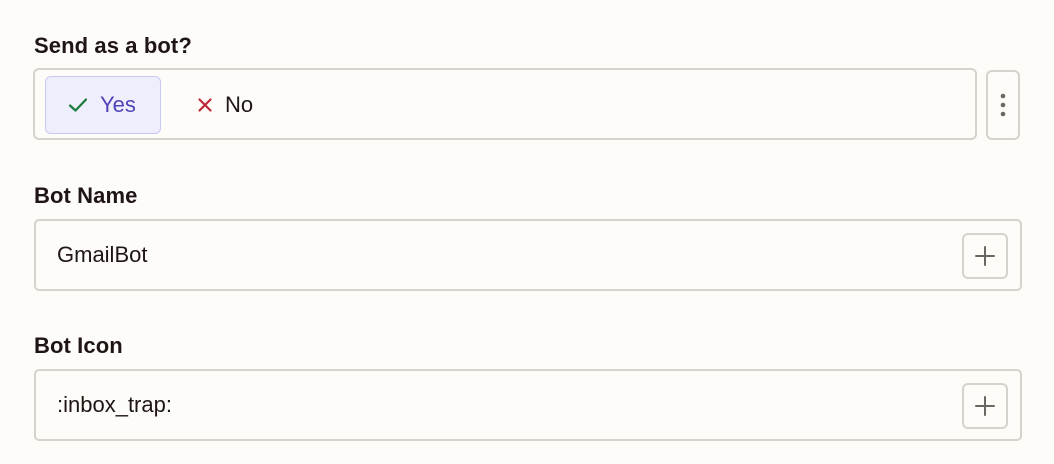  I want to click on bot-icon-insert-button, so click(985, 406).